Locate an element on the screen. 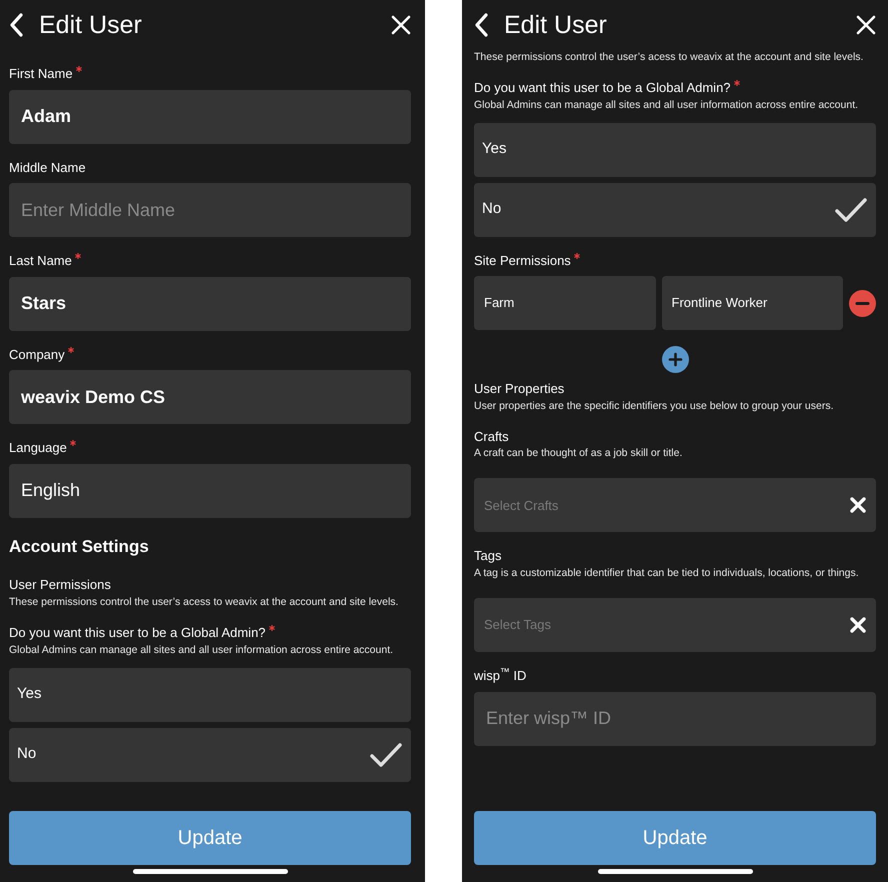 The height and width of the screenshot is (882, 888). field-label: First Name is located at coordinates (41, 74).